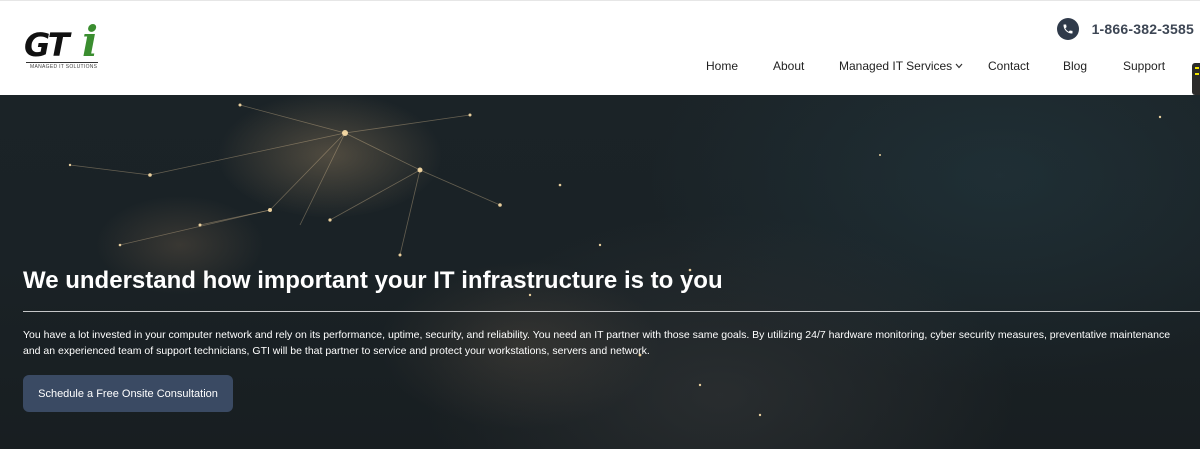  I want to click on nav-blog: Blog, so click(1075, 66).